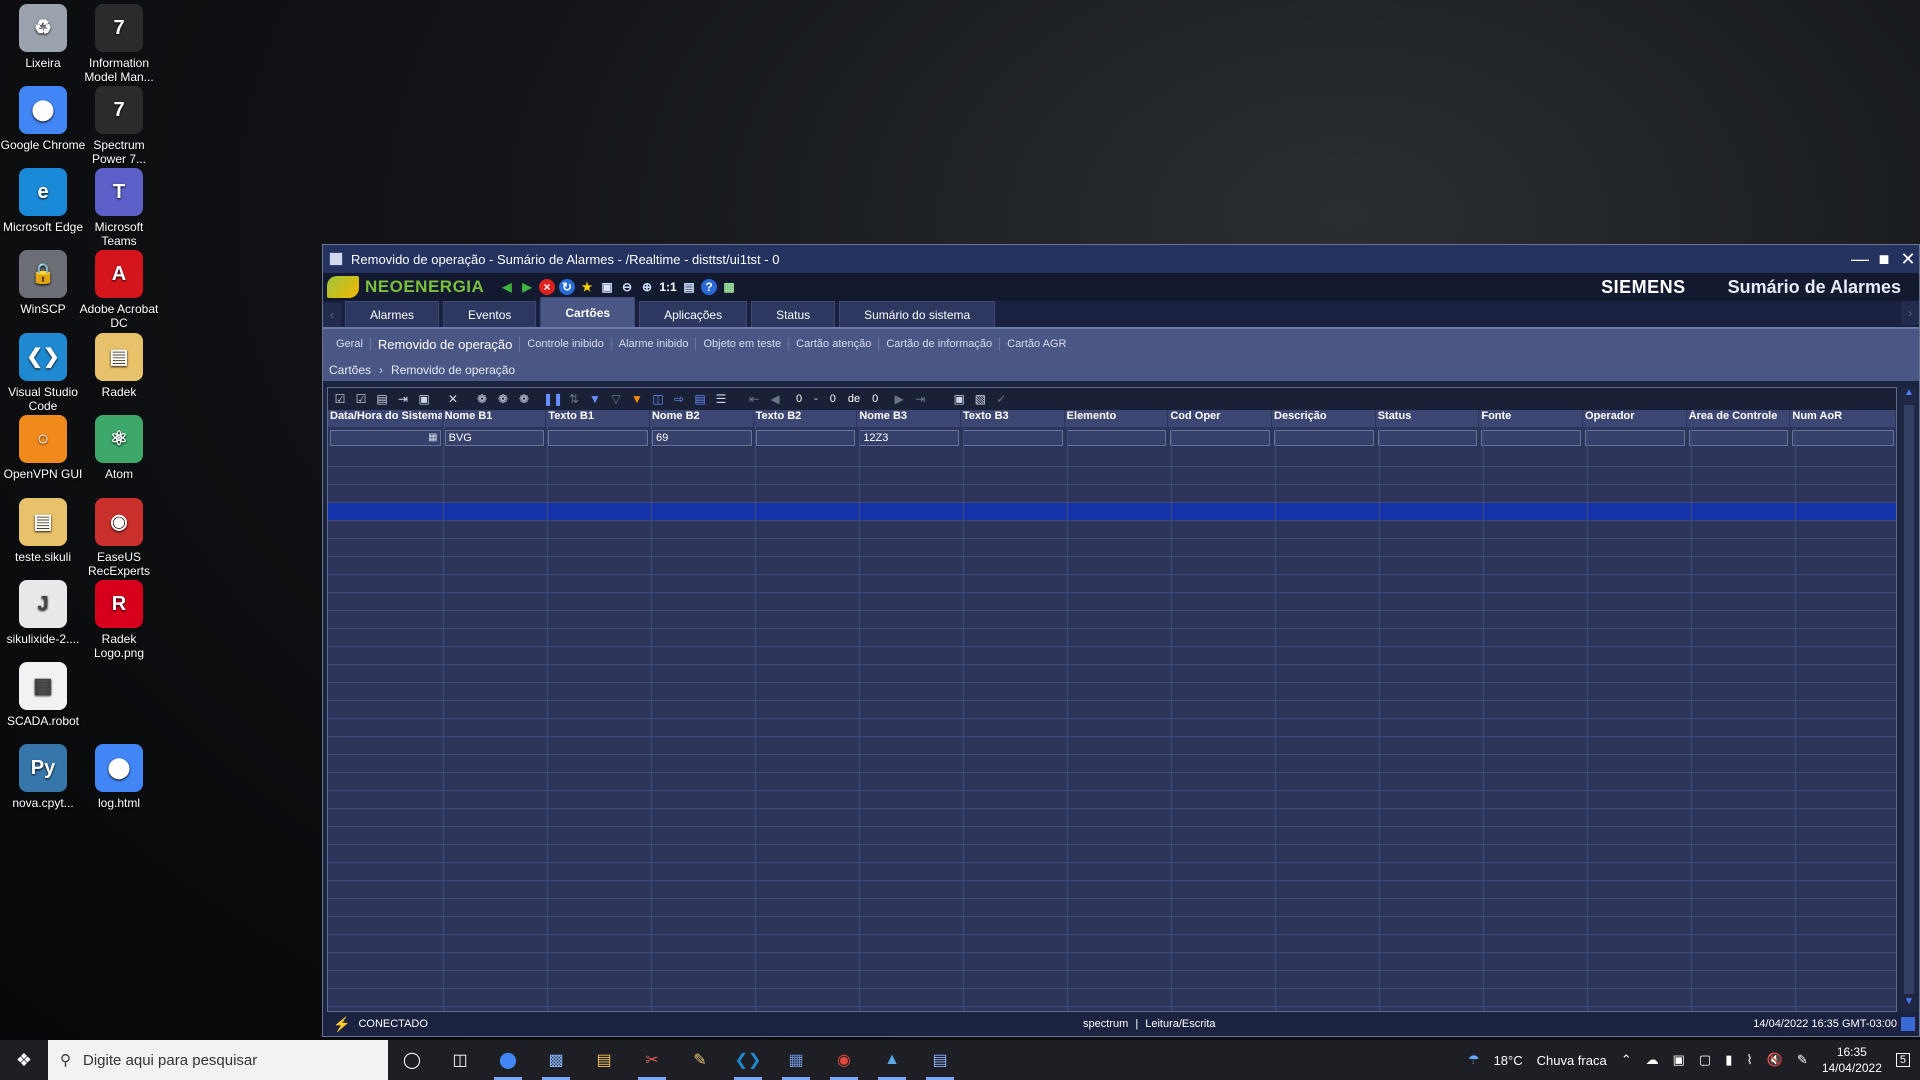  What do you see at coordinates (627, 287) in the screenshot?
I see `zoom-out-icon: ⊖` at bounding box center [627, 287].